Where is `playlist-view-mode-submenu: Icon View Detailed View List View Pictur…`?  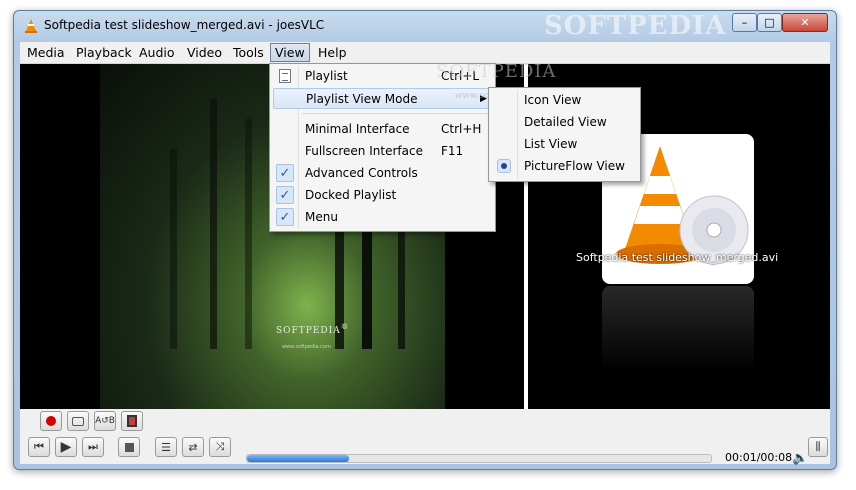
playlist-view-mode-submenu: Icon View Detailed View List View Pictur… is located at coordinates (564, 134).